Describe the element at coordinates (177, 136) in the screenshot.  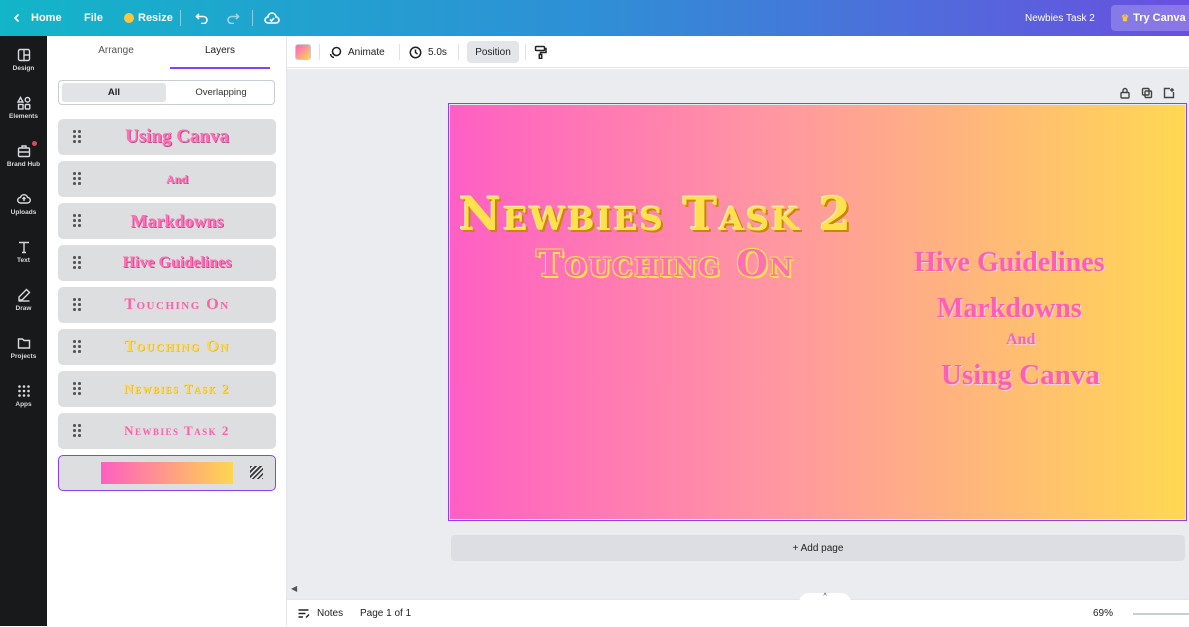
I see `layer-preview-text: Using Canva` at that location.